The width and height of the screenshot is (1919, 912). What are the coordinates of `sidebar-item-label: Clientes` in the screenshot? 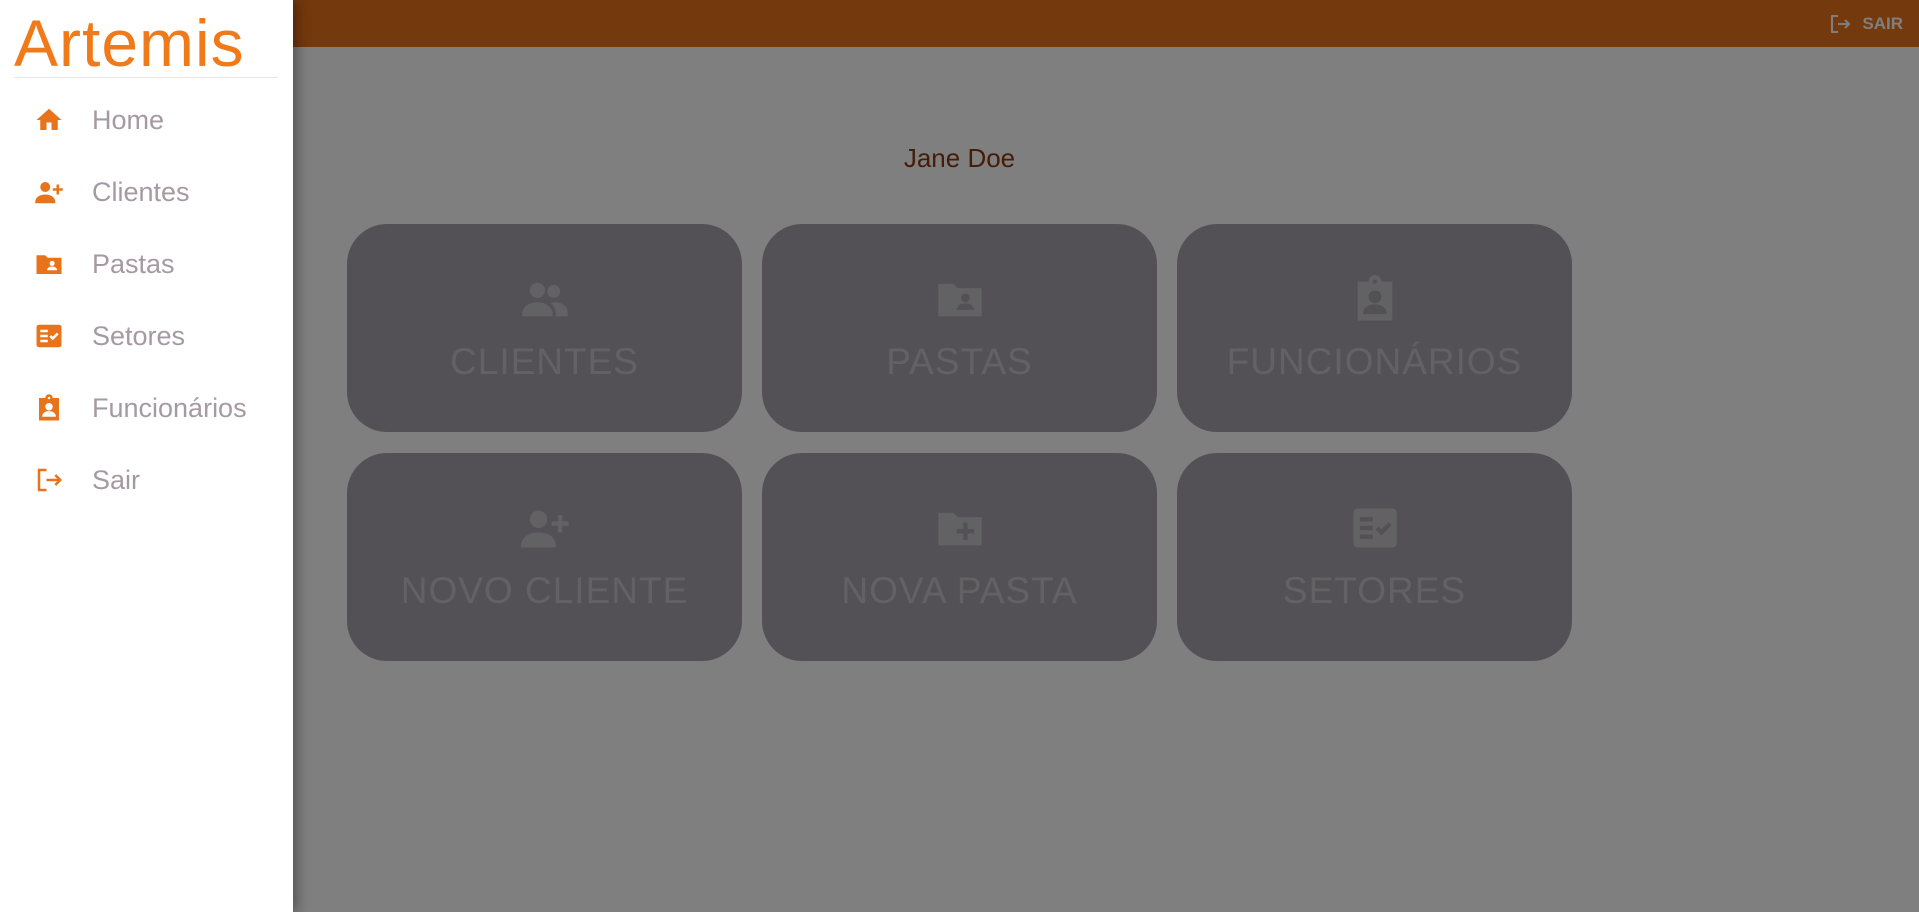 It's located at (141, 191).